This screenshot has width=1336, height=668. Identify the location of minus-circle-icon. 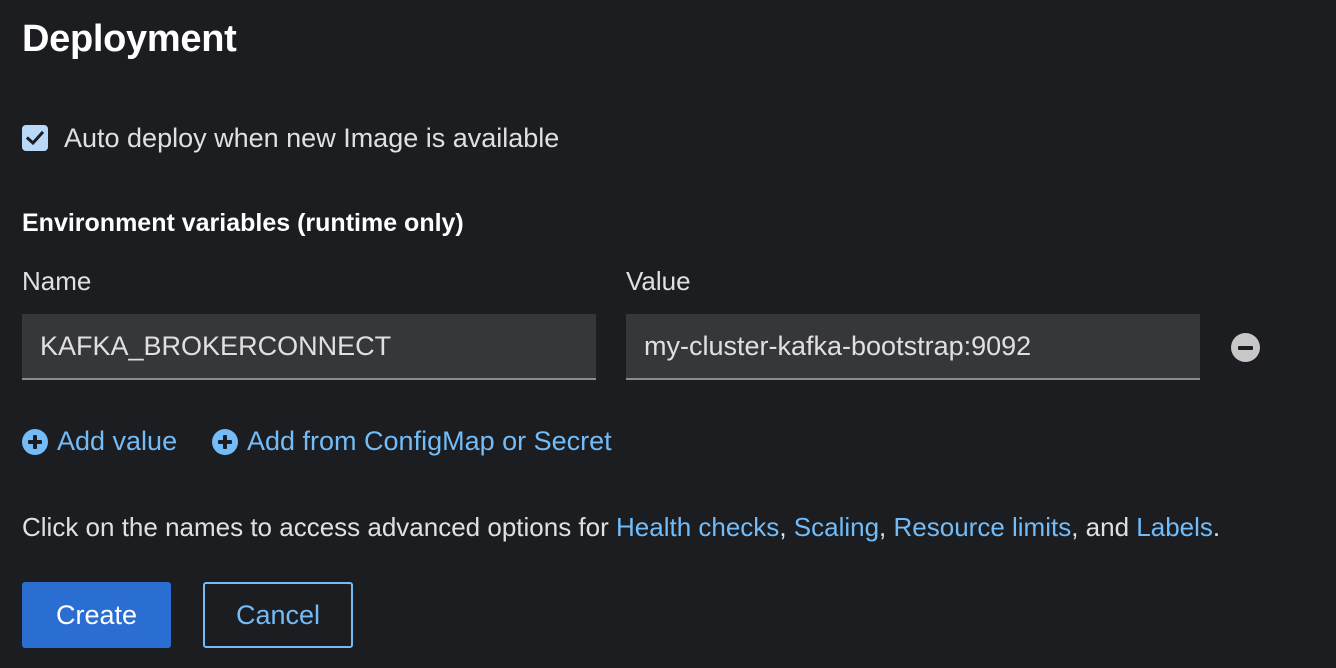
(1245, 347).